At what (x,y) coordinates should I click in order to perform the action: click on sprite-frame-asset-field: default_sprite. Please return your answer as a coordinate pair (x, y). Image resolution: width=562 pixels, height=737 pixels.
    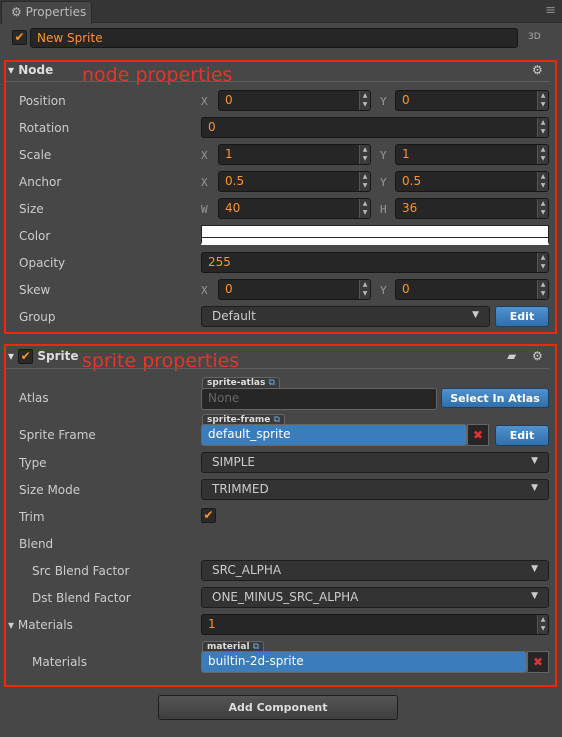
    Looking at the image, I should click on (334, 435).